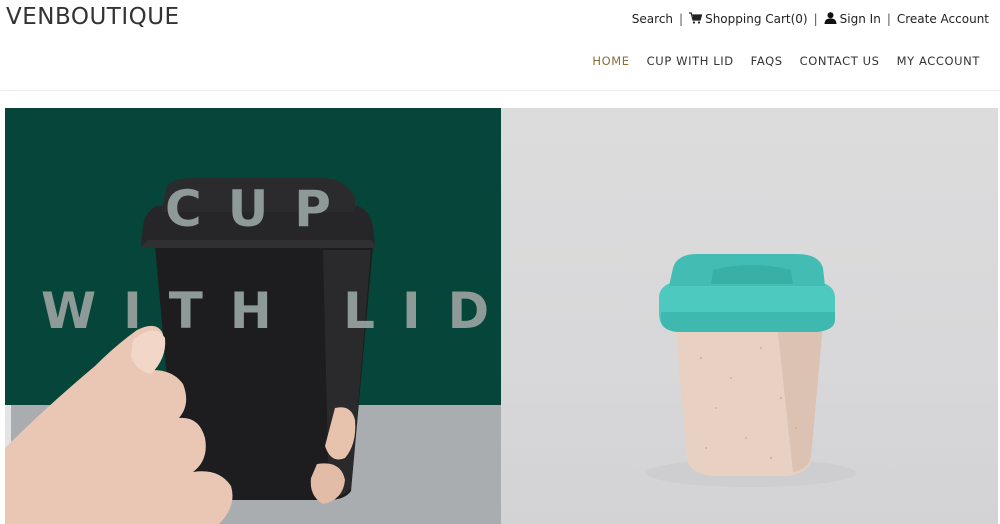 The width and height of the screenshot is (1000, 524). I want to click on nav-item-contact-us: CONTACT US, so click(840, 61).